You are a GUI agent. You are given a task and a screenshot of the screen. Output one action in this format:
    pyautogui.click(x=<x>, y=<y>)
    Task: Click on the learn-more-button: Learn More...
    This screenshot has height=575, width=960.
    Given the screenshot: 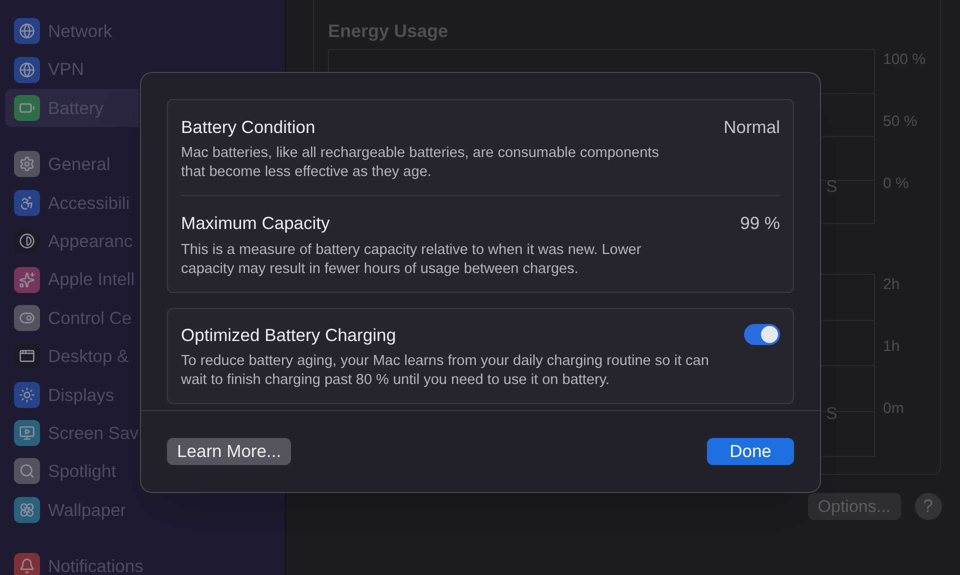 What is the action you would take?
    pyautogui.click(x=229, y=451)
    